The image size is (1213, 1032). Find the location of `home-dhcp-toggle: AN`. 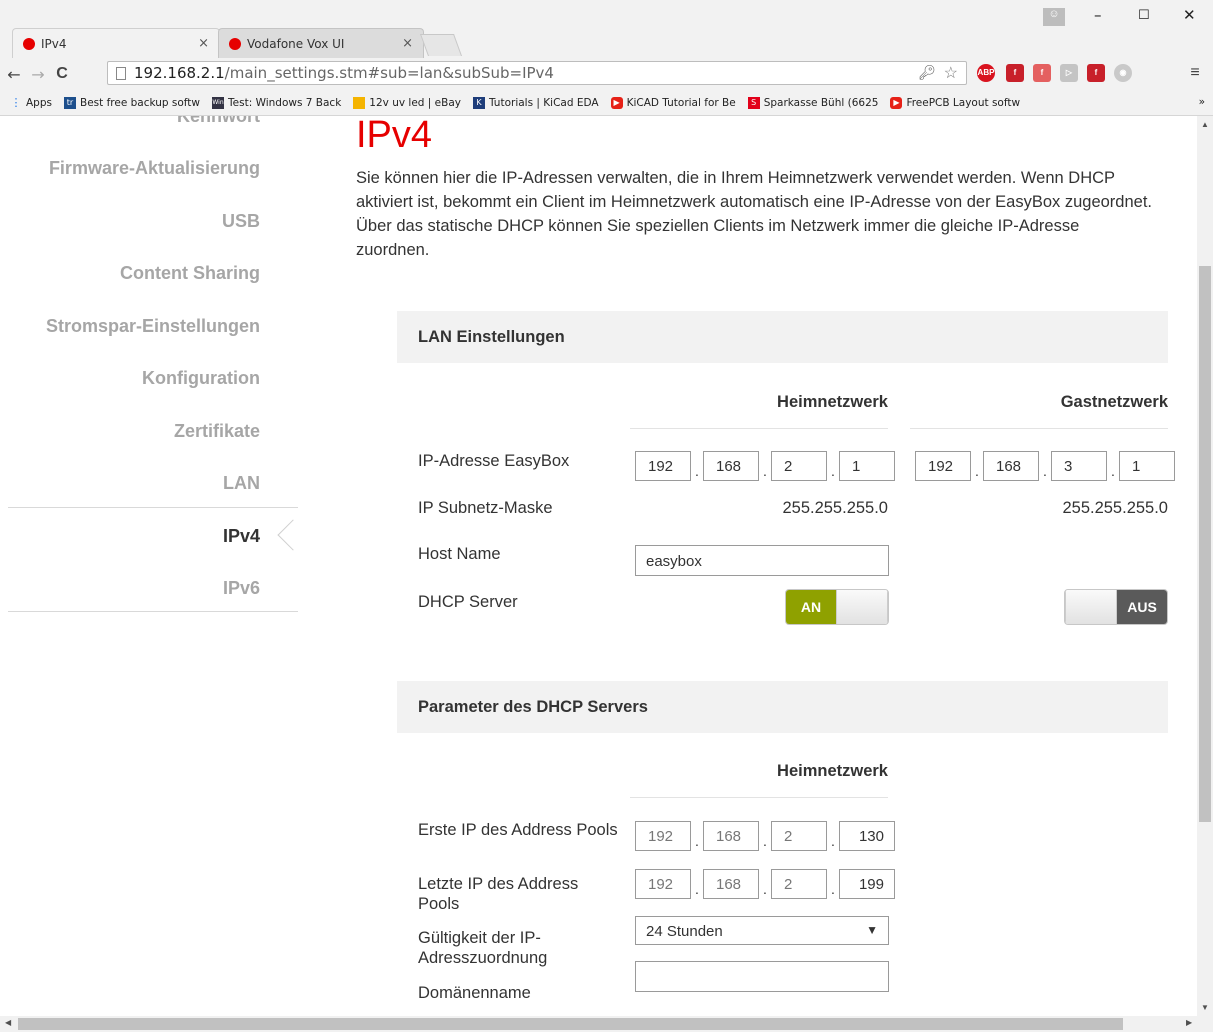

home-dhcp-toggle: AN is located at coordinates (837, 607).